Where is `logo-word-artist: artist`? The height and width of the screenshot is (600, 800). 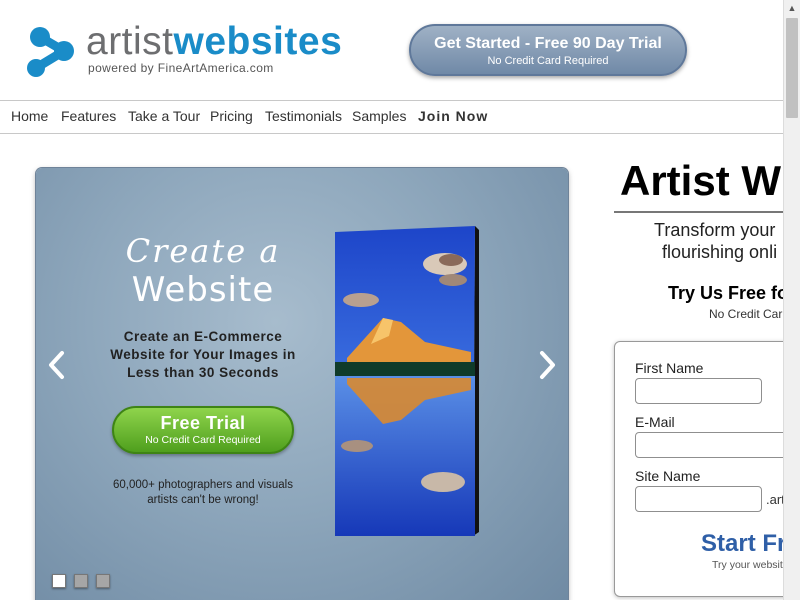 logo-word-artist: artist is located at coordinates (130, 41).